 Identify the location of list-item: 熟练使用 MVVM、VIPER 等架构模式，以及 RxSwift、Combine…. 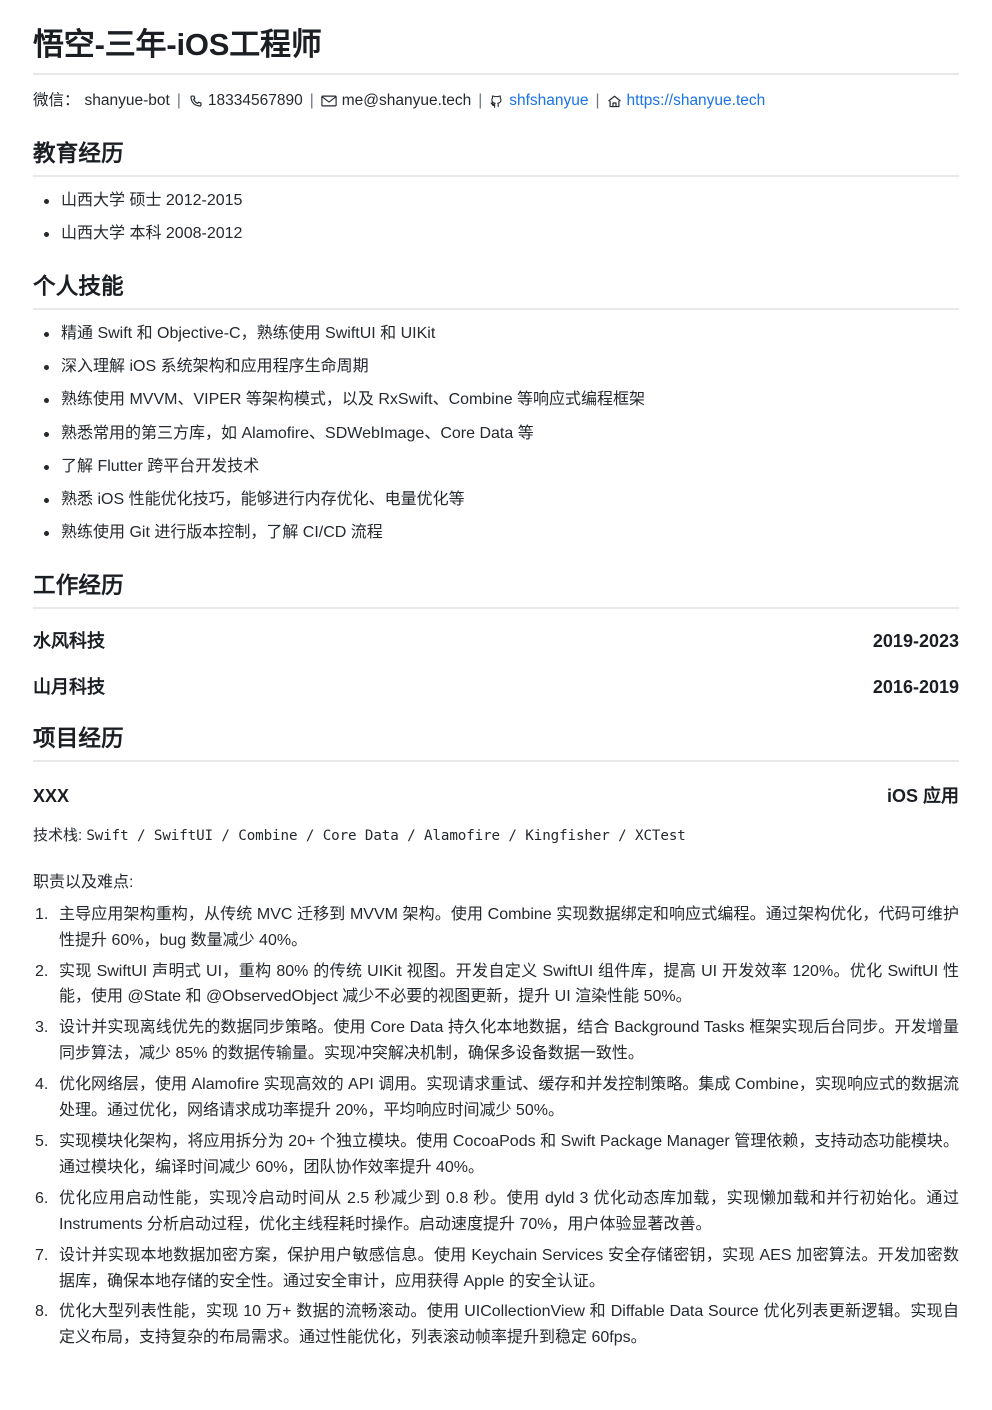
(501, 400).